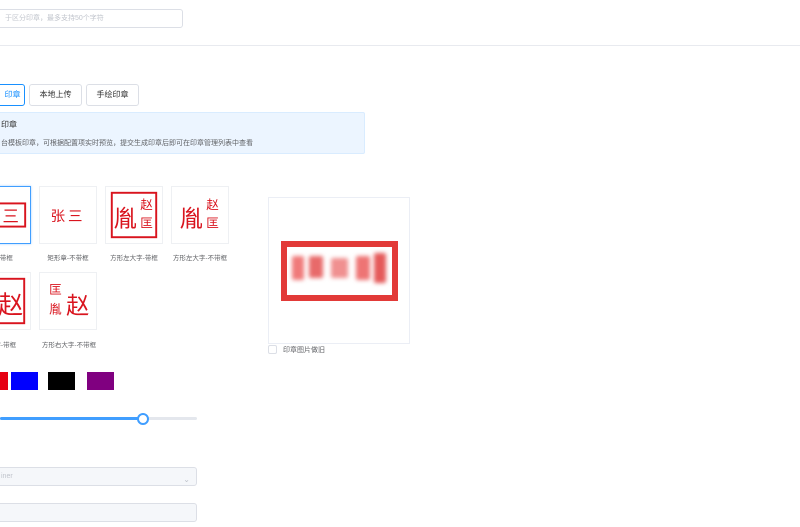  Describe the element at coordinates (272, 349) in the screenshot. I see `aged-seal-checkbox` at that location.